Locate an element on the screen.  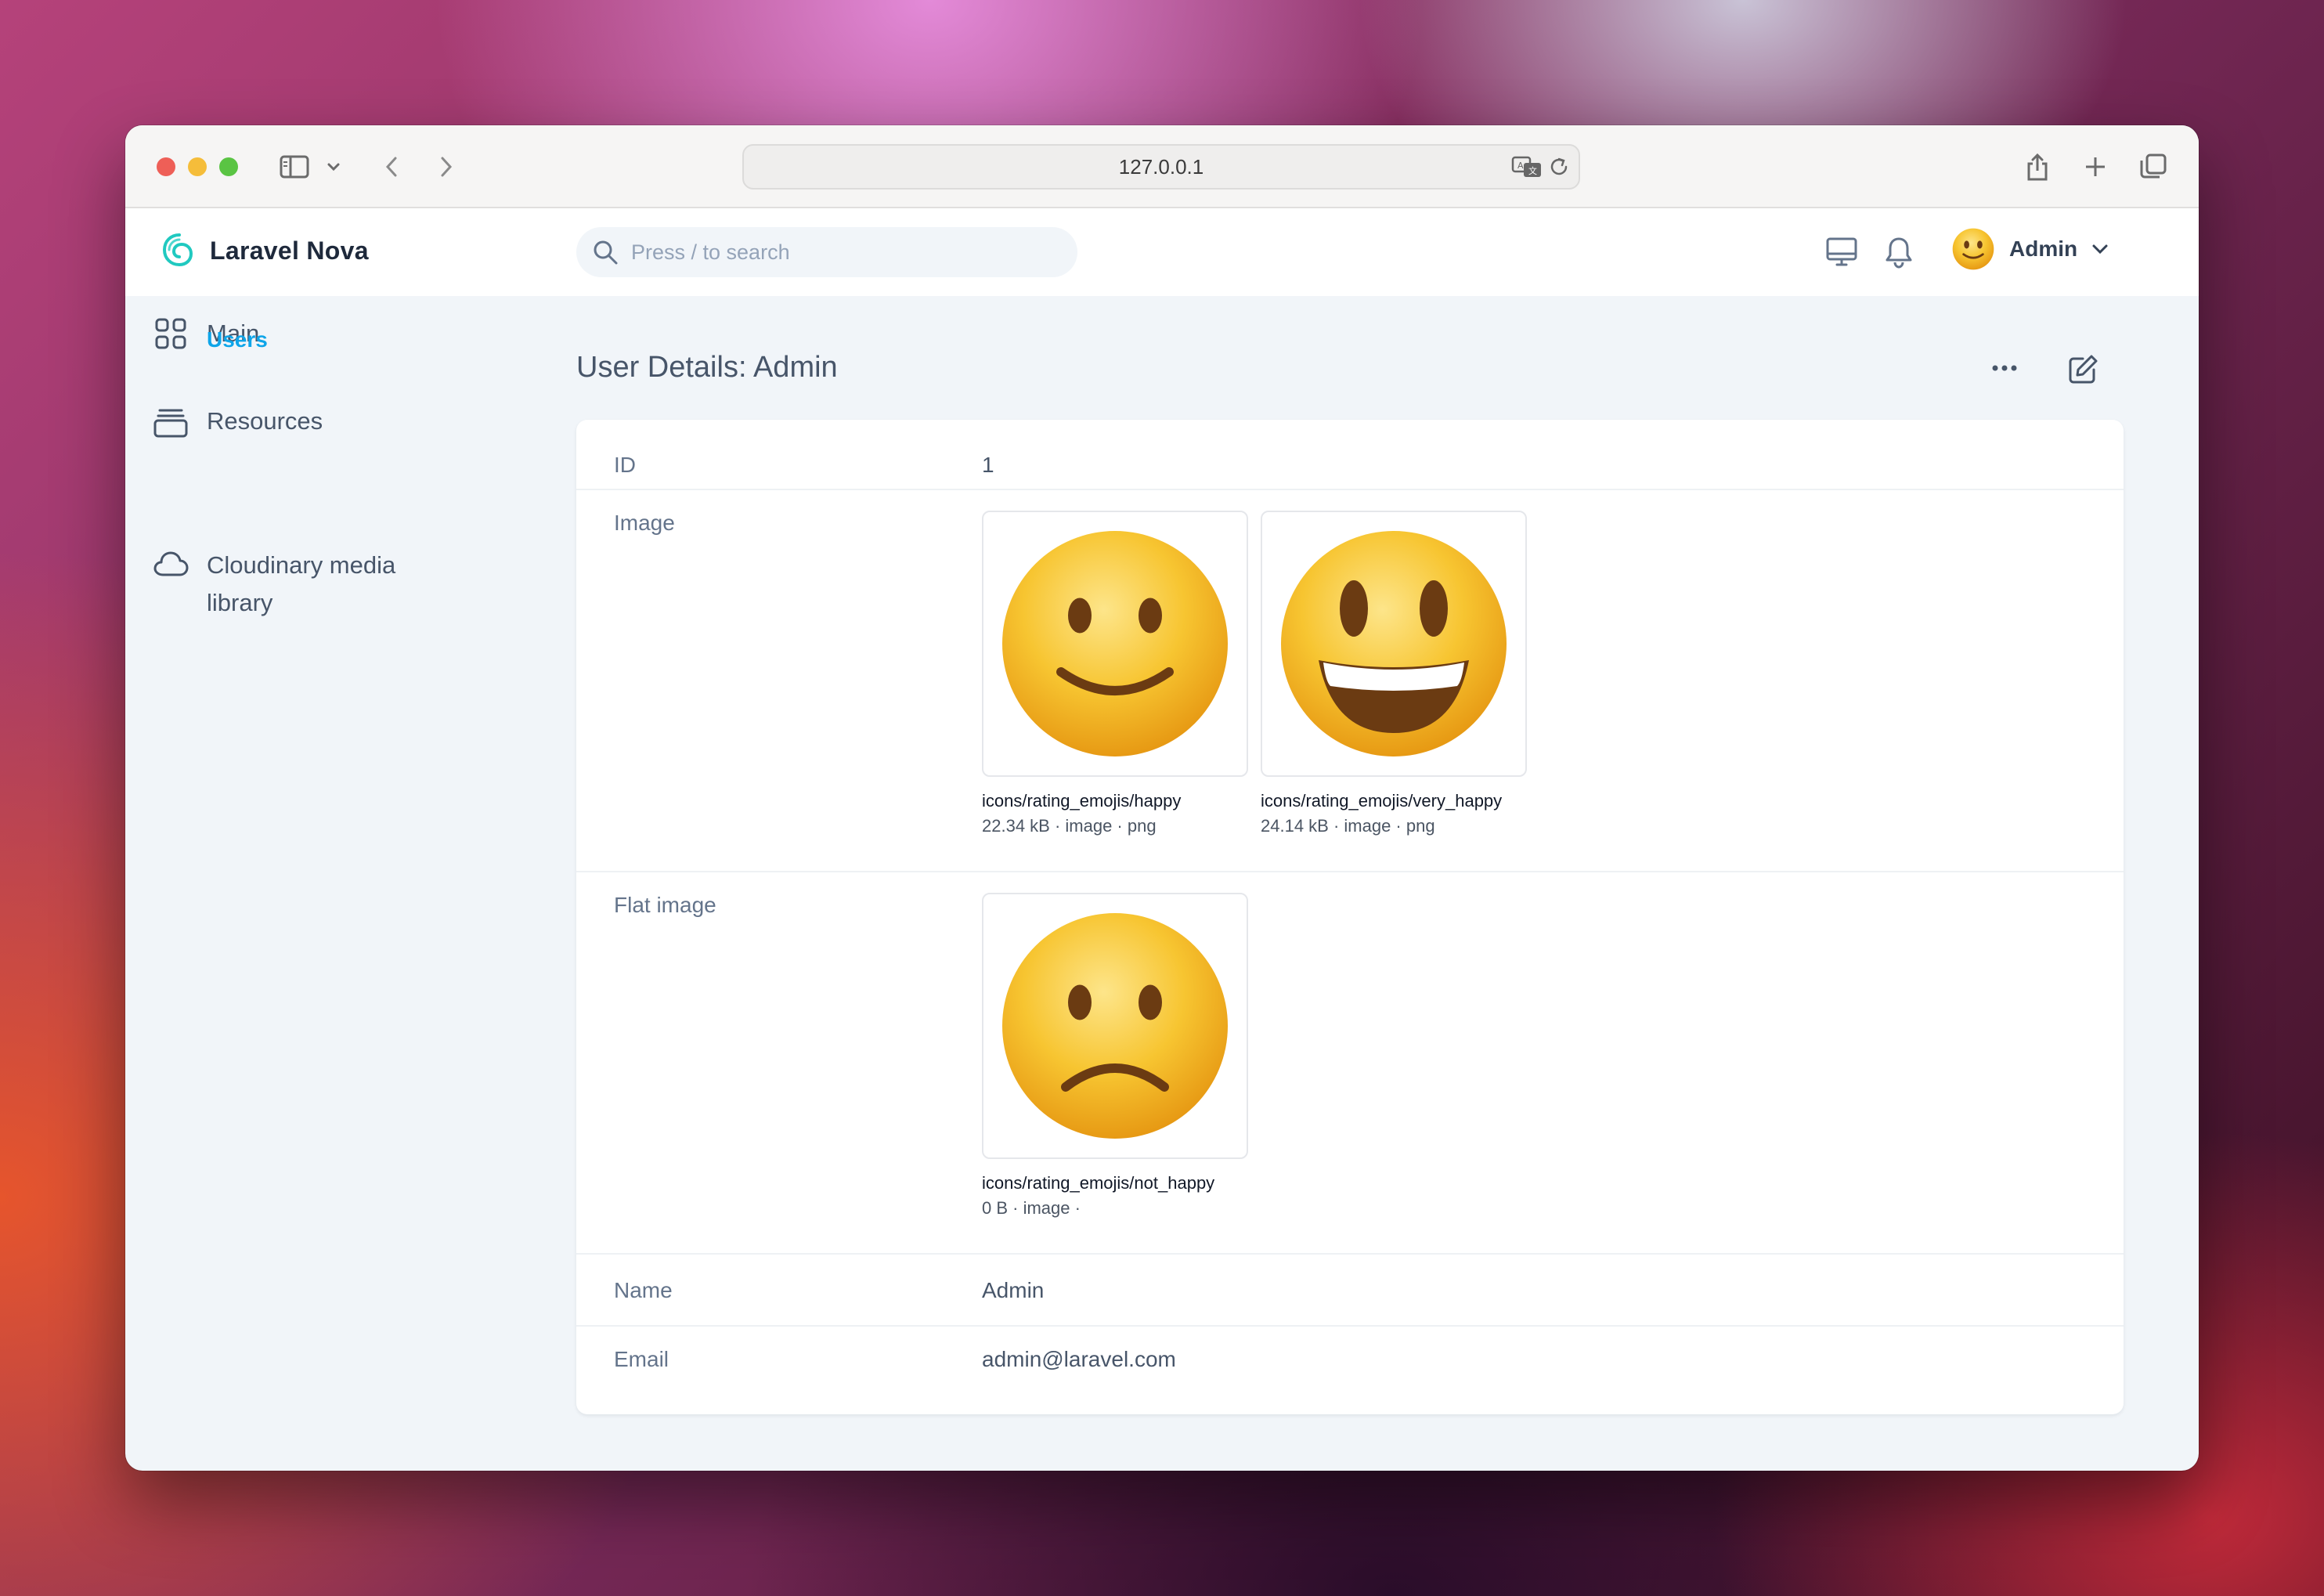
browser-titlebar: 127.0.0.1 A文 is located at coordinates (1162, 166).